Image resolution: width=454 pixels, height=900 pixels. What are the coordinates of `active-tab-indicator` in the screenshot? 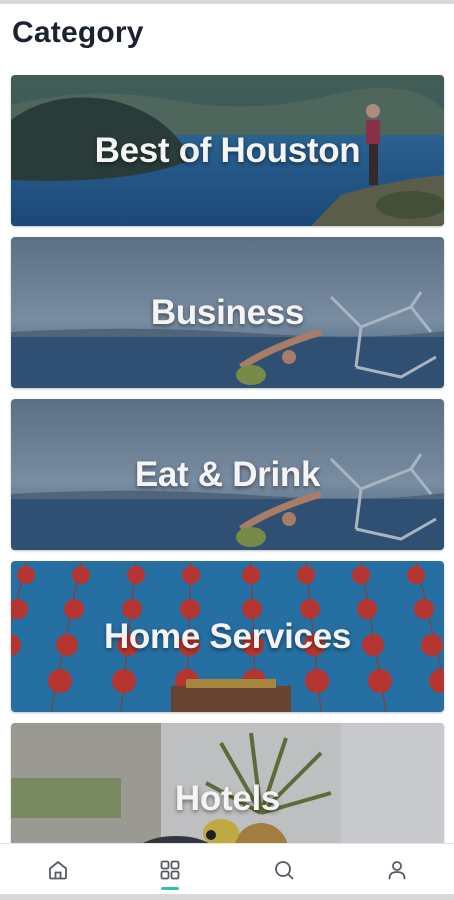 It's located at (170, 888).